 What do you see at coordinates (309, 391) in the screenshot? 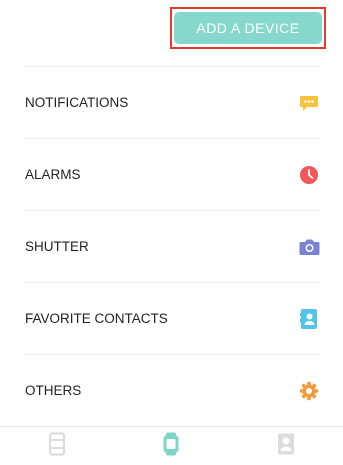
I see `gear-icon` at bounding box center [309, 391].